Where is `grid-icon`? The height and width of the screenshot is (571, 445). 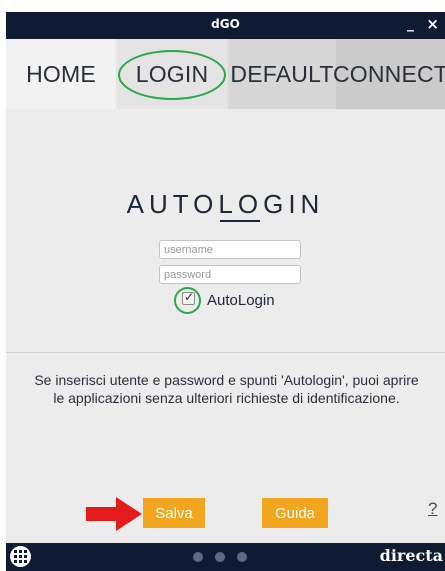
grid-icon is located at coordinates (20, 556).